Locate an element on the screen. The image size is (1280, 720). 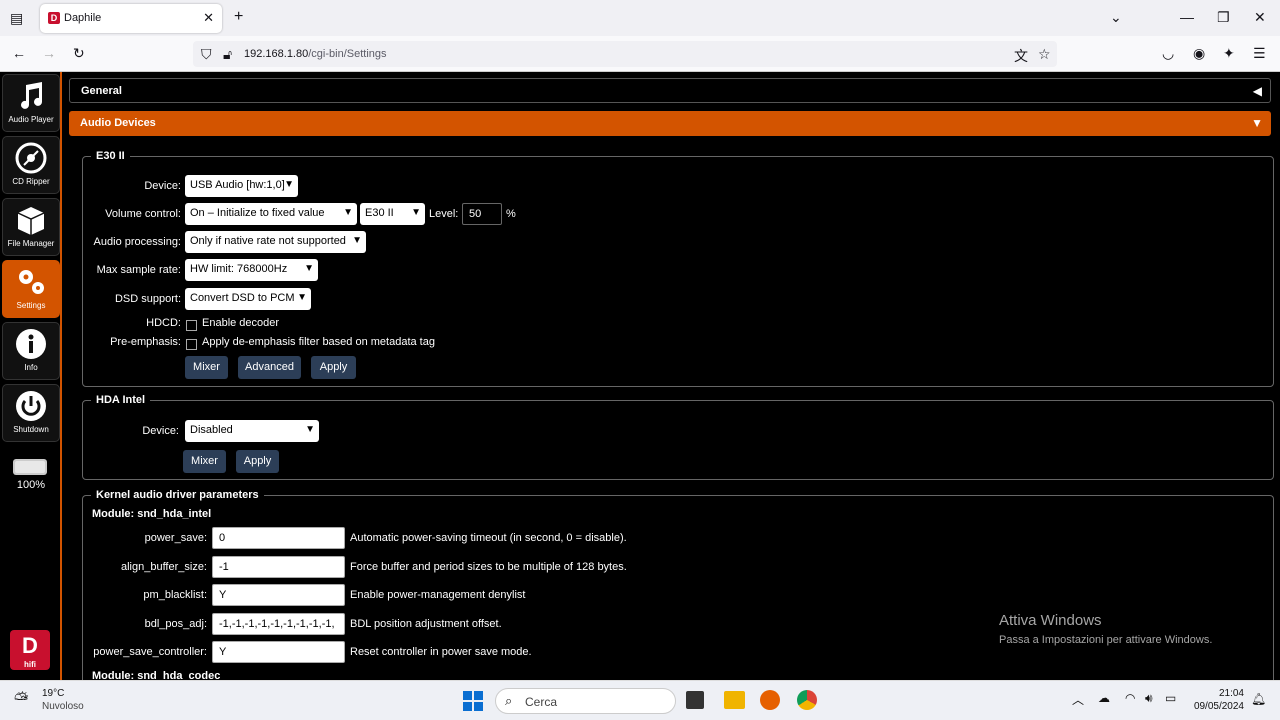
translate-icon: 文 is located at coordinates (1021, 56).